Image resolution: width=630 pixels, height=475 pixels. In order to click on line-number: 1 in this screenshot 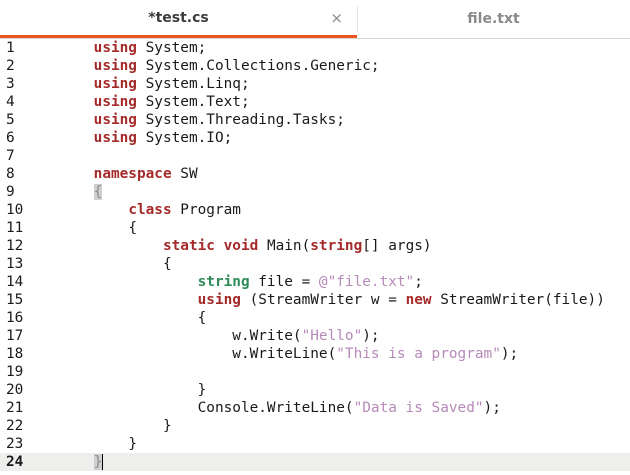, I will do `click(10, 48)`.